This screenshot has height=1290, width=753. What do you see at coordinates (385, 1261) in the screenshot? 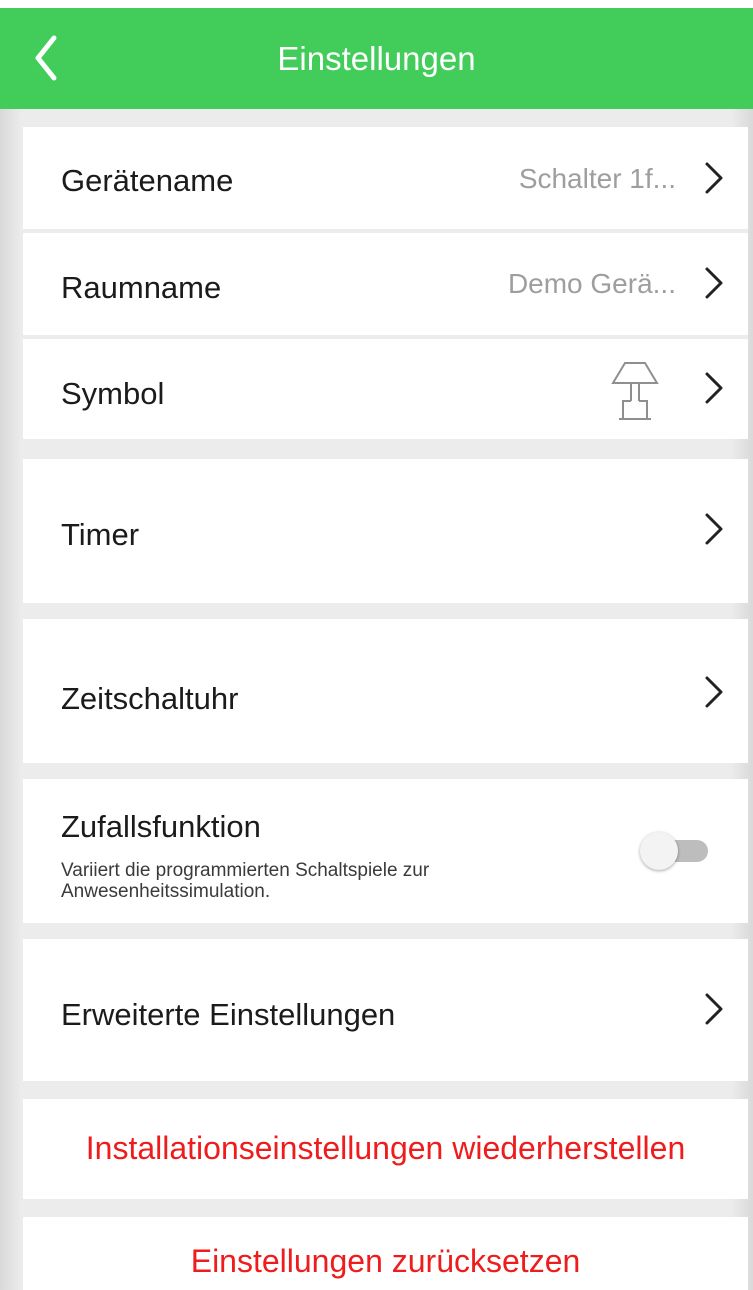
I see `reset-settings-label: Einstellungen zurücksetzen` at bounding box center [385, 1261].